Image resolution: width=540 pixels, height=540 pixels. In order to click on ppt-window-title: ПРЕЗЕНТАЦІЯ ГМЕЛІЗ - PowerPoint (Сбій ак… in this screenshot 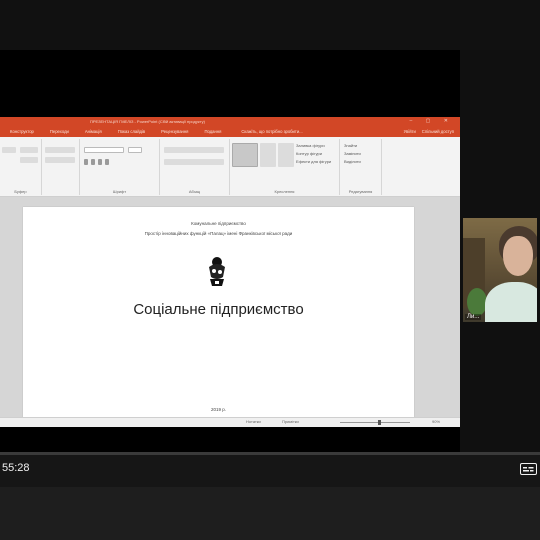, I will do `click(147, 121)`.